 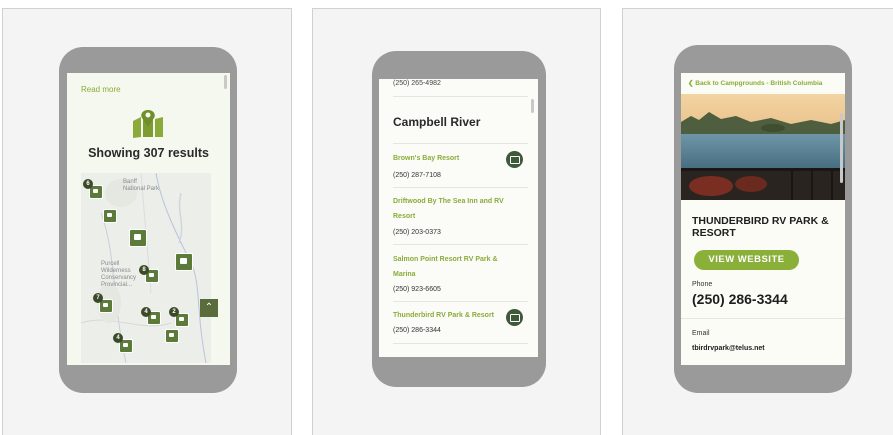 I want to click on back-to-top-button: ⌃, so click(x=209, y=308).